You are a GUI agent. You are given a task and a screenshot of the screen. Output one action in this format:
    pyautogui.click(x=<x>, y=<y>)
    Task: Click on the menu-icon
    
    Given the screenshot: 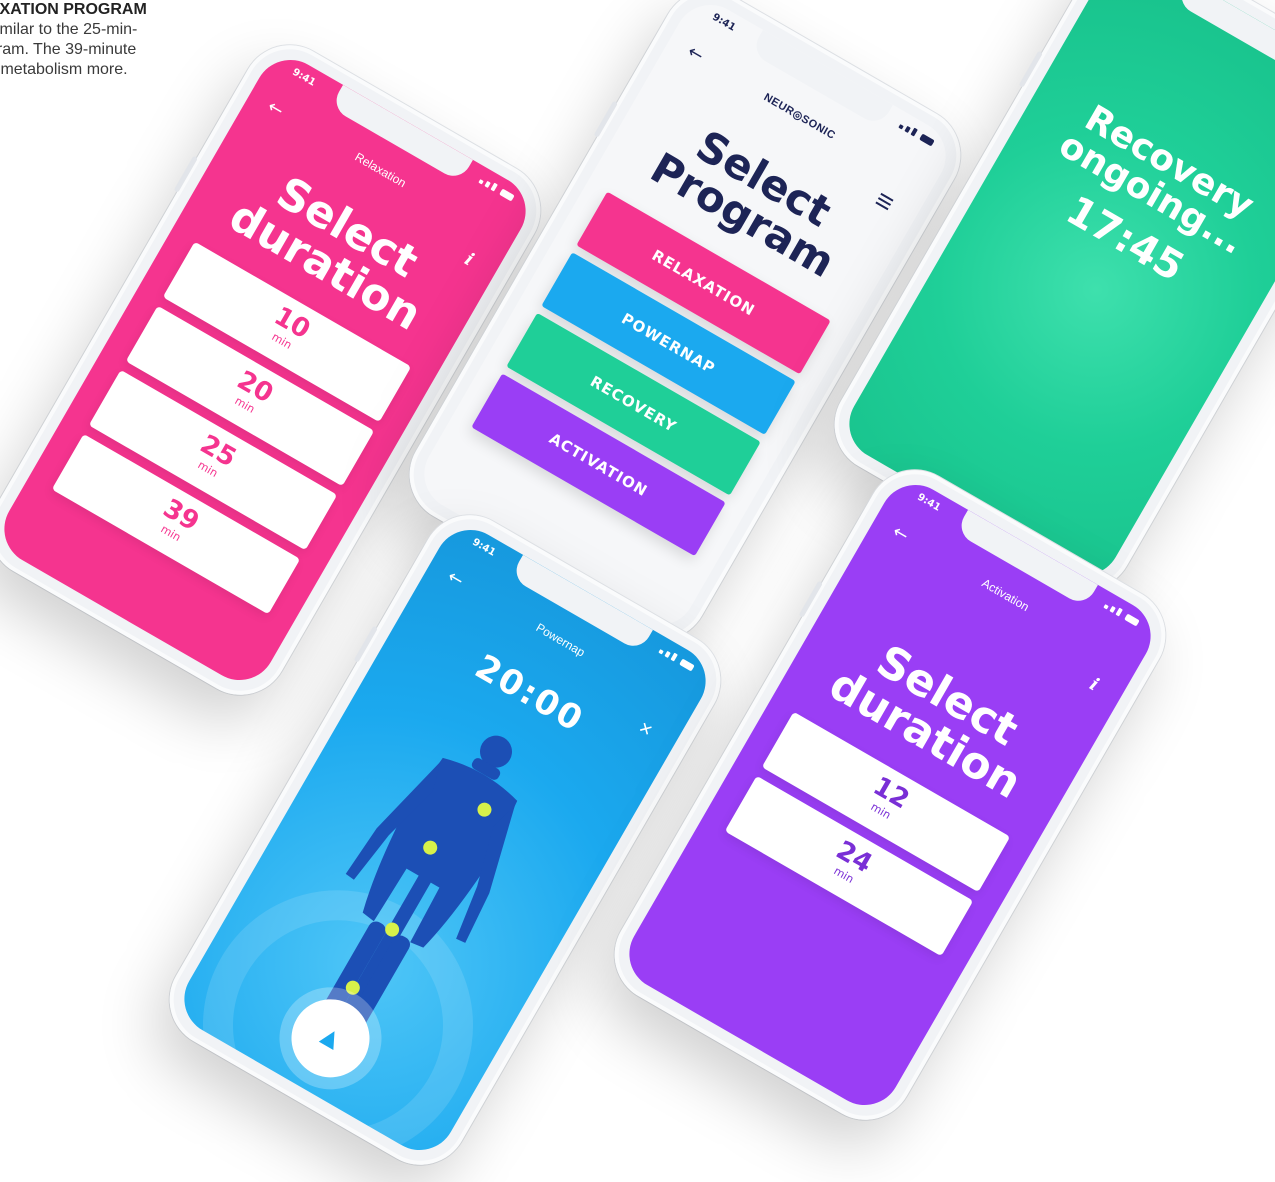 What is the action you would take?
    pyautogui.click(x=884, y=201)
    